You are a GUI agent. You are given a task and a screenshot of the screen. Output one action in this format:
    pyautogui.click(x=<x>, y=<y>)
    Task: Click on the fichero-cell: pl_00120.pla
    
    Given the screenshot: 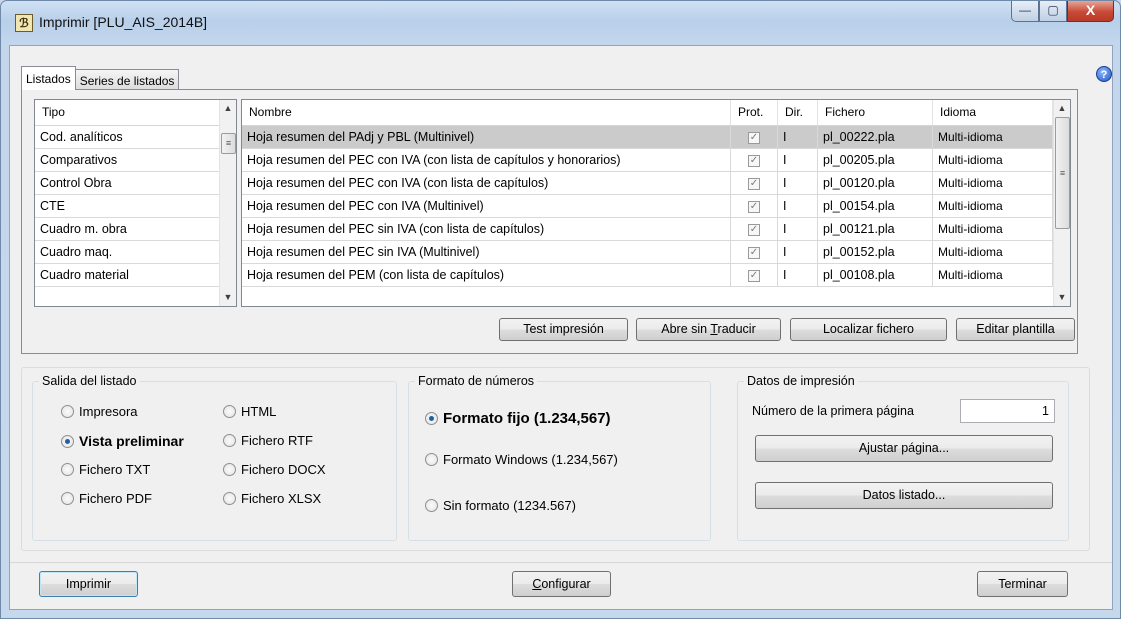 What is the action you would take?
    pyautogui.click(x=875, y=183)
    